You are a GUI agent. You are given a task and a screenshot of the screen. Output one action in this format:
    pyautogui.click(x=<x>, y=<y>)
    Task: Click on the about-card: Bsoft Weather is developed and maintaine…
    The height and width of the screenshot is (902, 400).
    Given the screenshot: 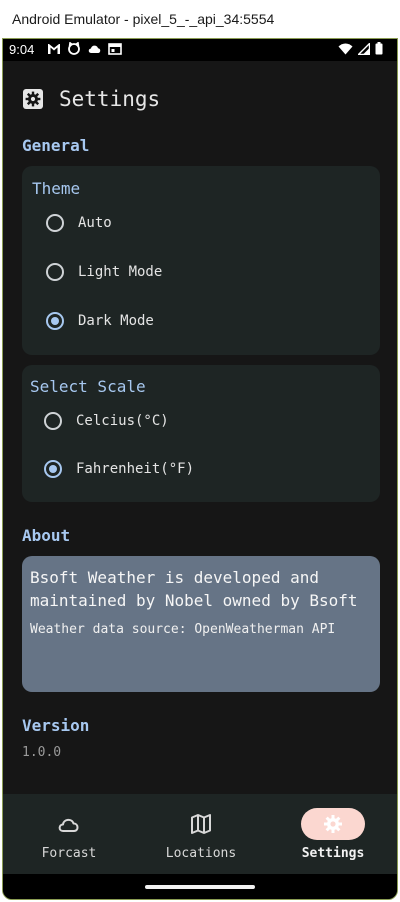 What is the action you would take?
    pyautogui.click(x=201, y=624)
    